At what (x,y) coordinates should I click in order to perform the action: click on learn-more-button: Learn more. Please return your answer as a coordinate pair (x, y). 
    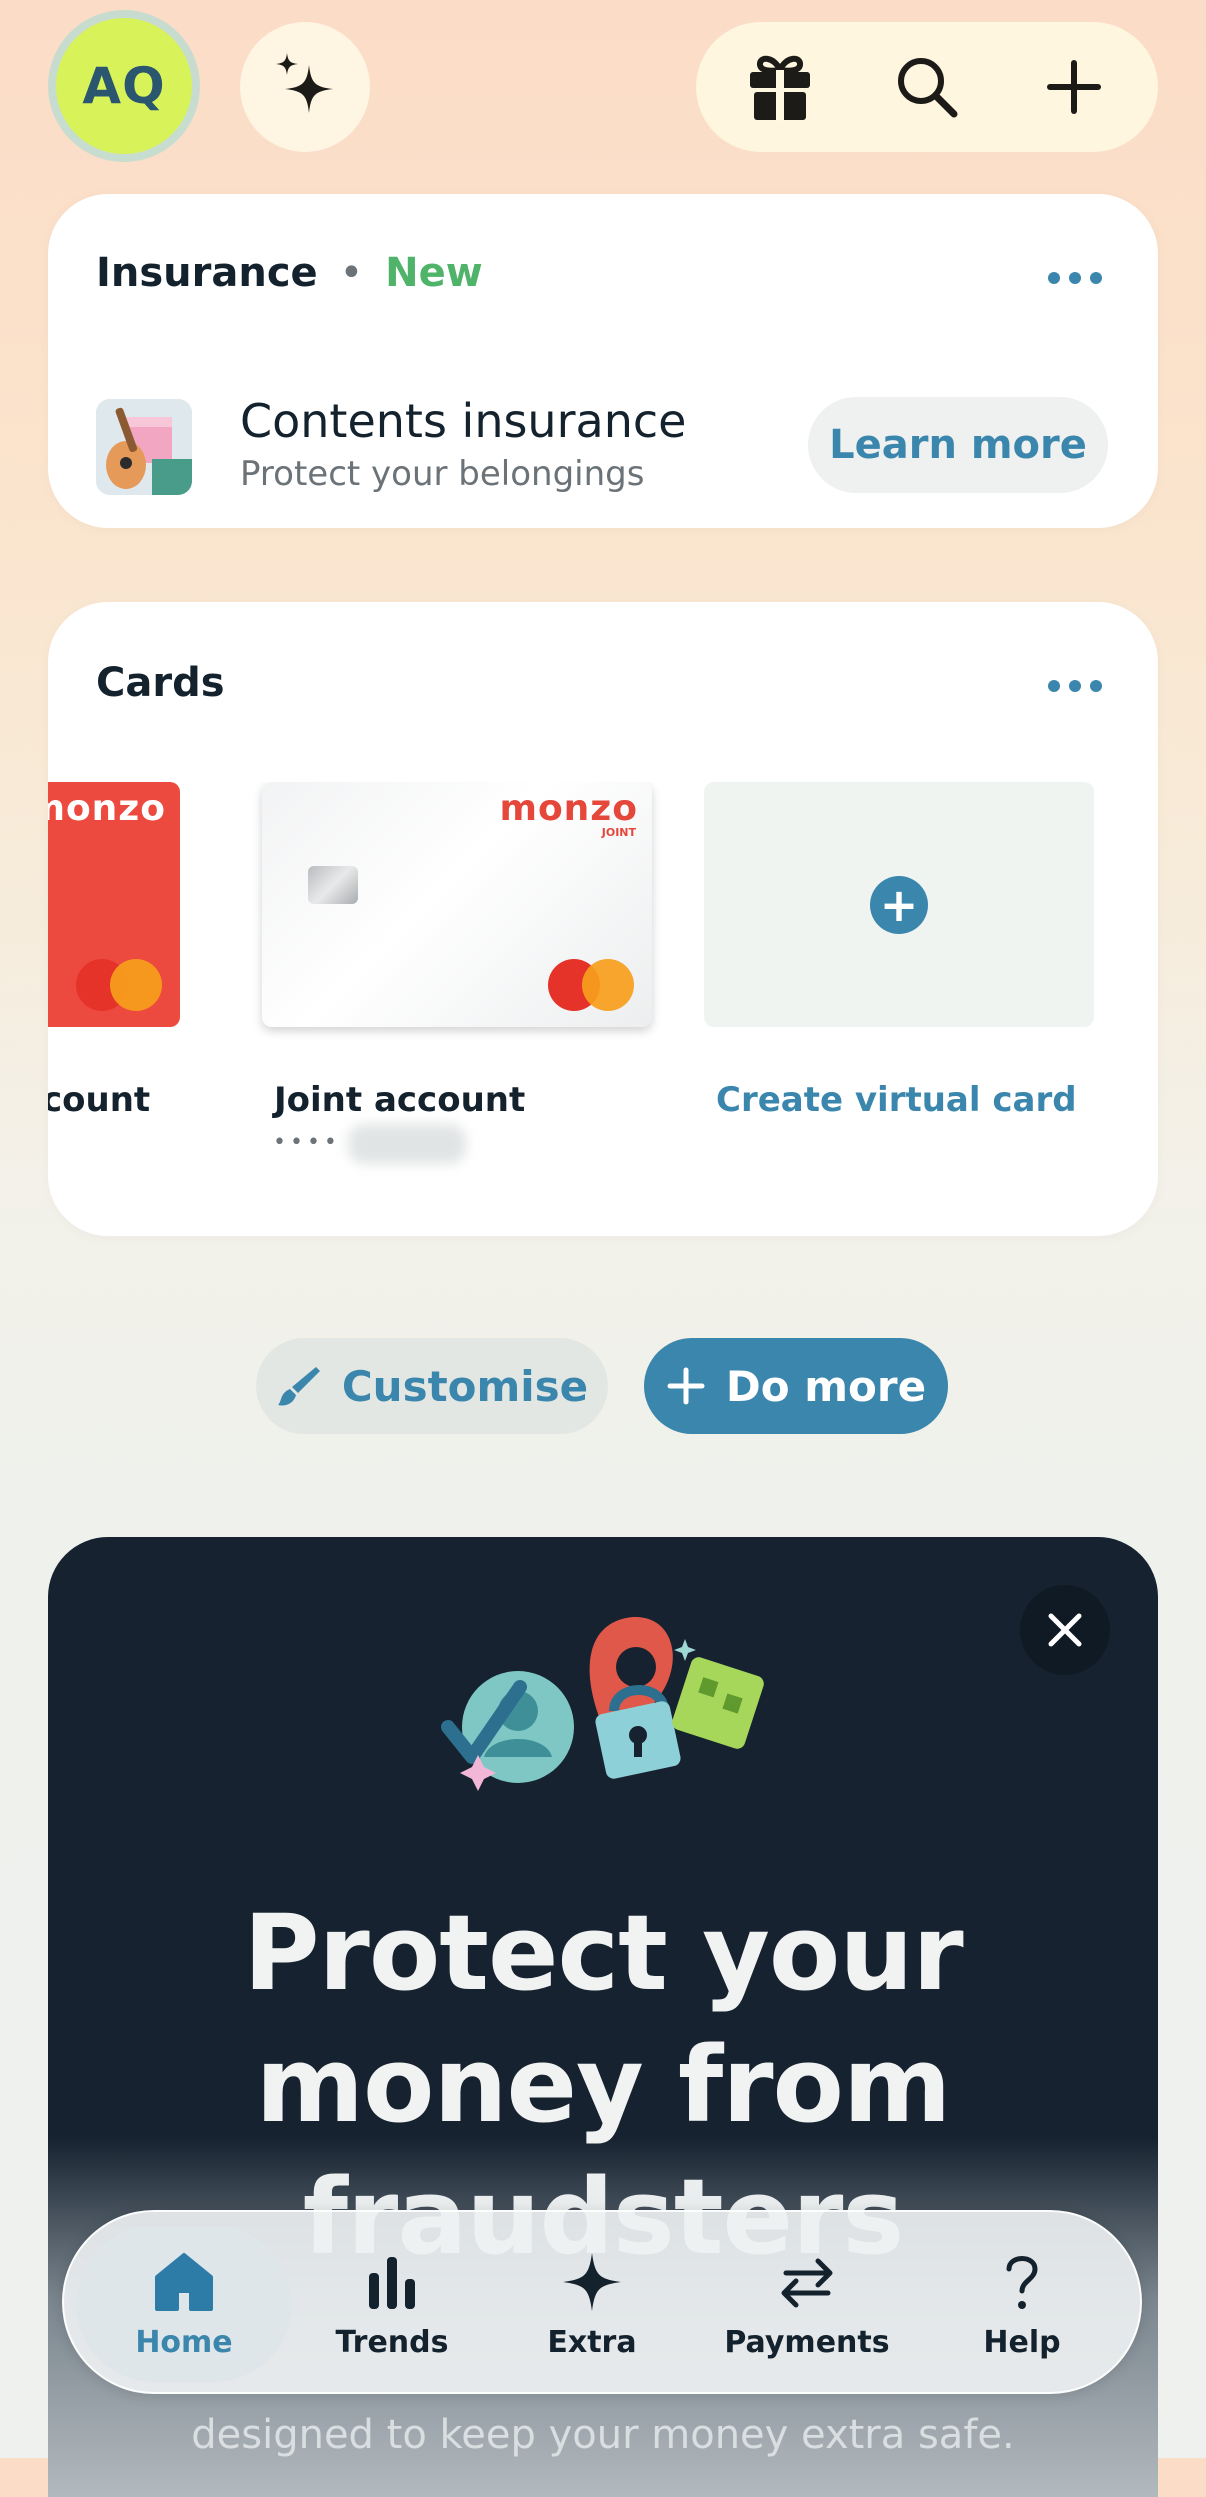
    Looking at the image, I should click on (958, 445).